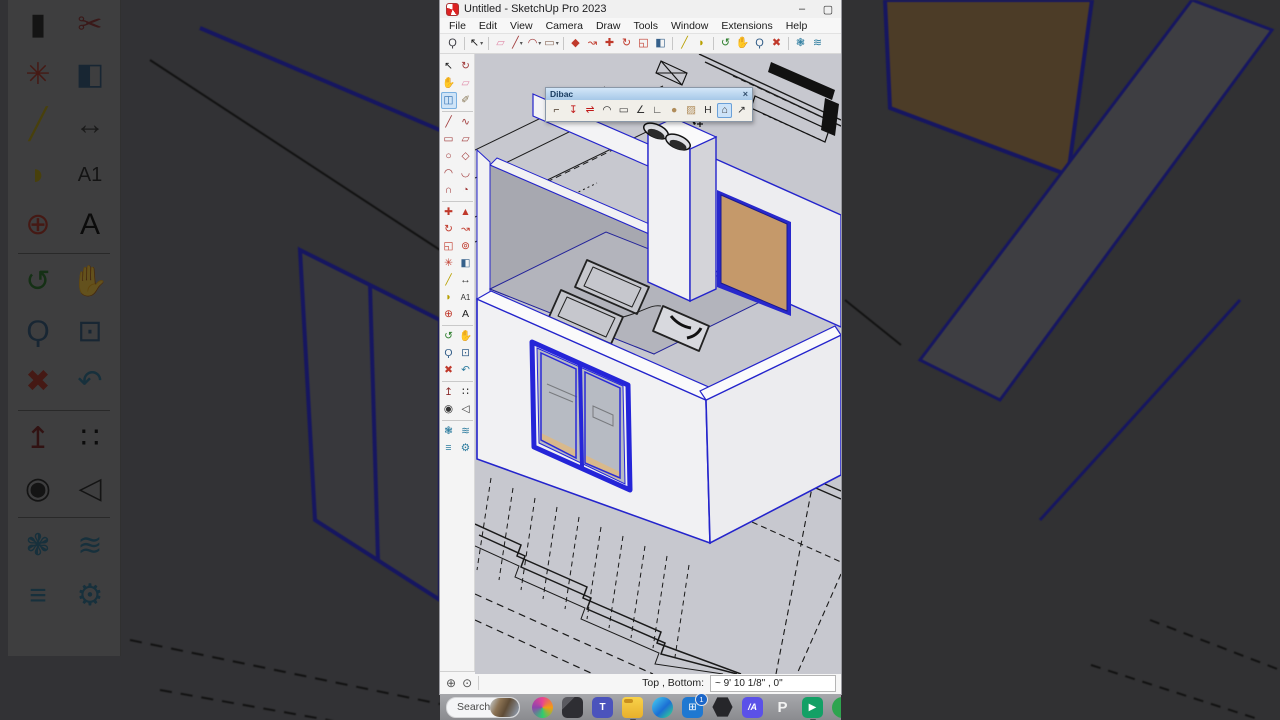 Image resolution: width=1280 pixels, height=720 pixels. What do you see at coordinates (691, 110) in the screenshot?
I see `dibac-stairs-button: ▨` at bounding box center [691, 110].